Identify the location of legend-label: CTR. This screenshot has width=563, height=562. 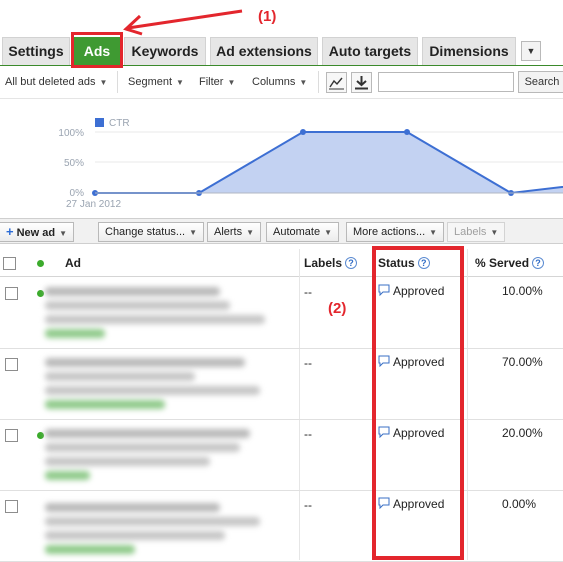
(119, 123).